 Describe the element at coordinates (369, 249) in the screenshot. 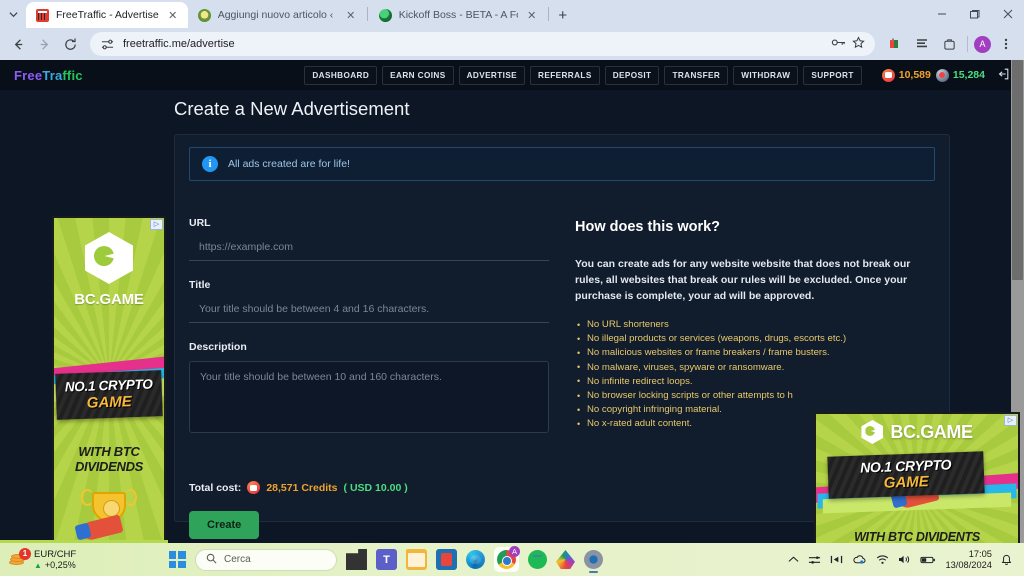

I see `url-input` at that location.